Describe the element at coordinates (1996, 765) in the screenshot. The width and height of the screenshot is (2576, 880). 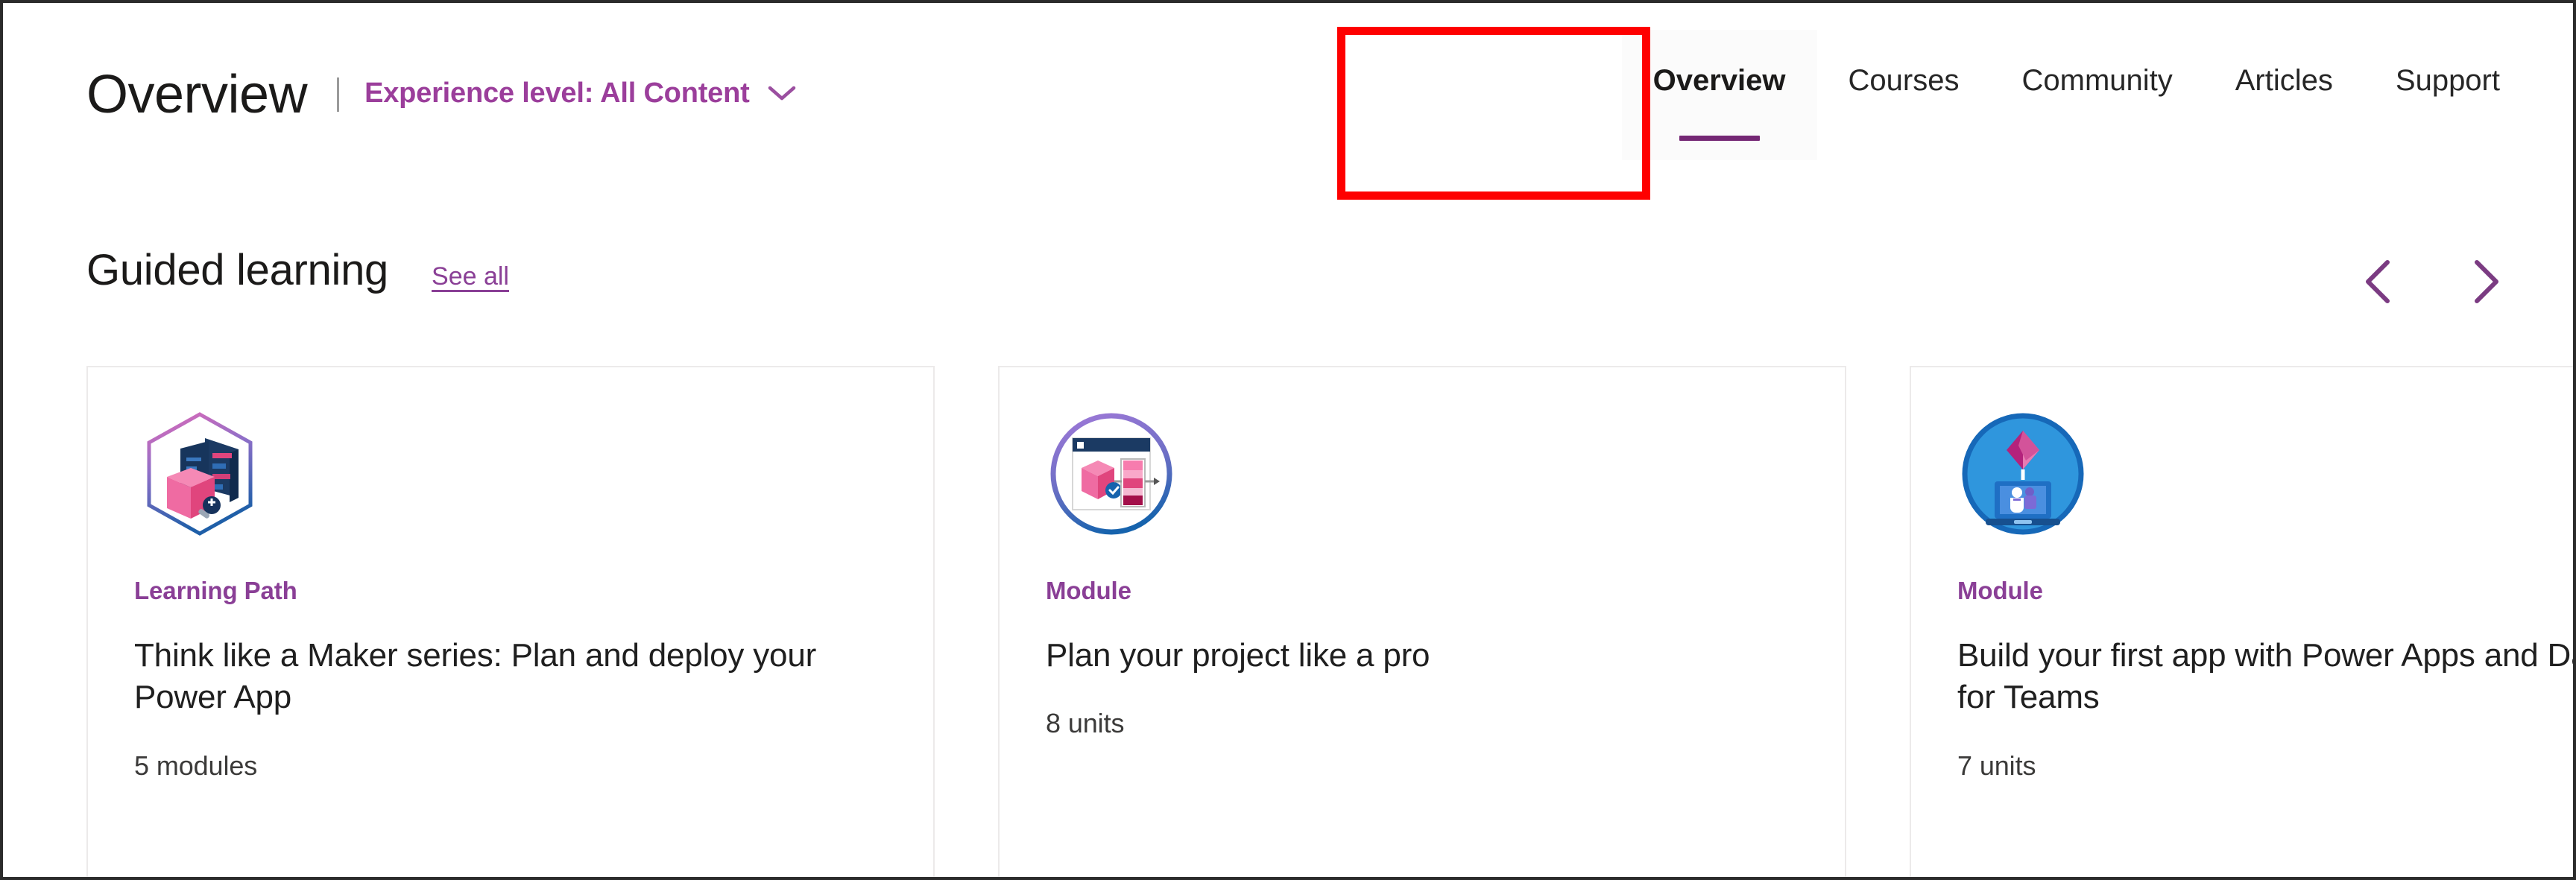
I see `card-meta: 7 units` at that location.